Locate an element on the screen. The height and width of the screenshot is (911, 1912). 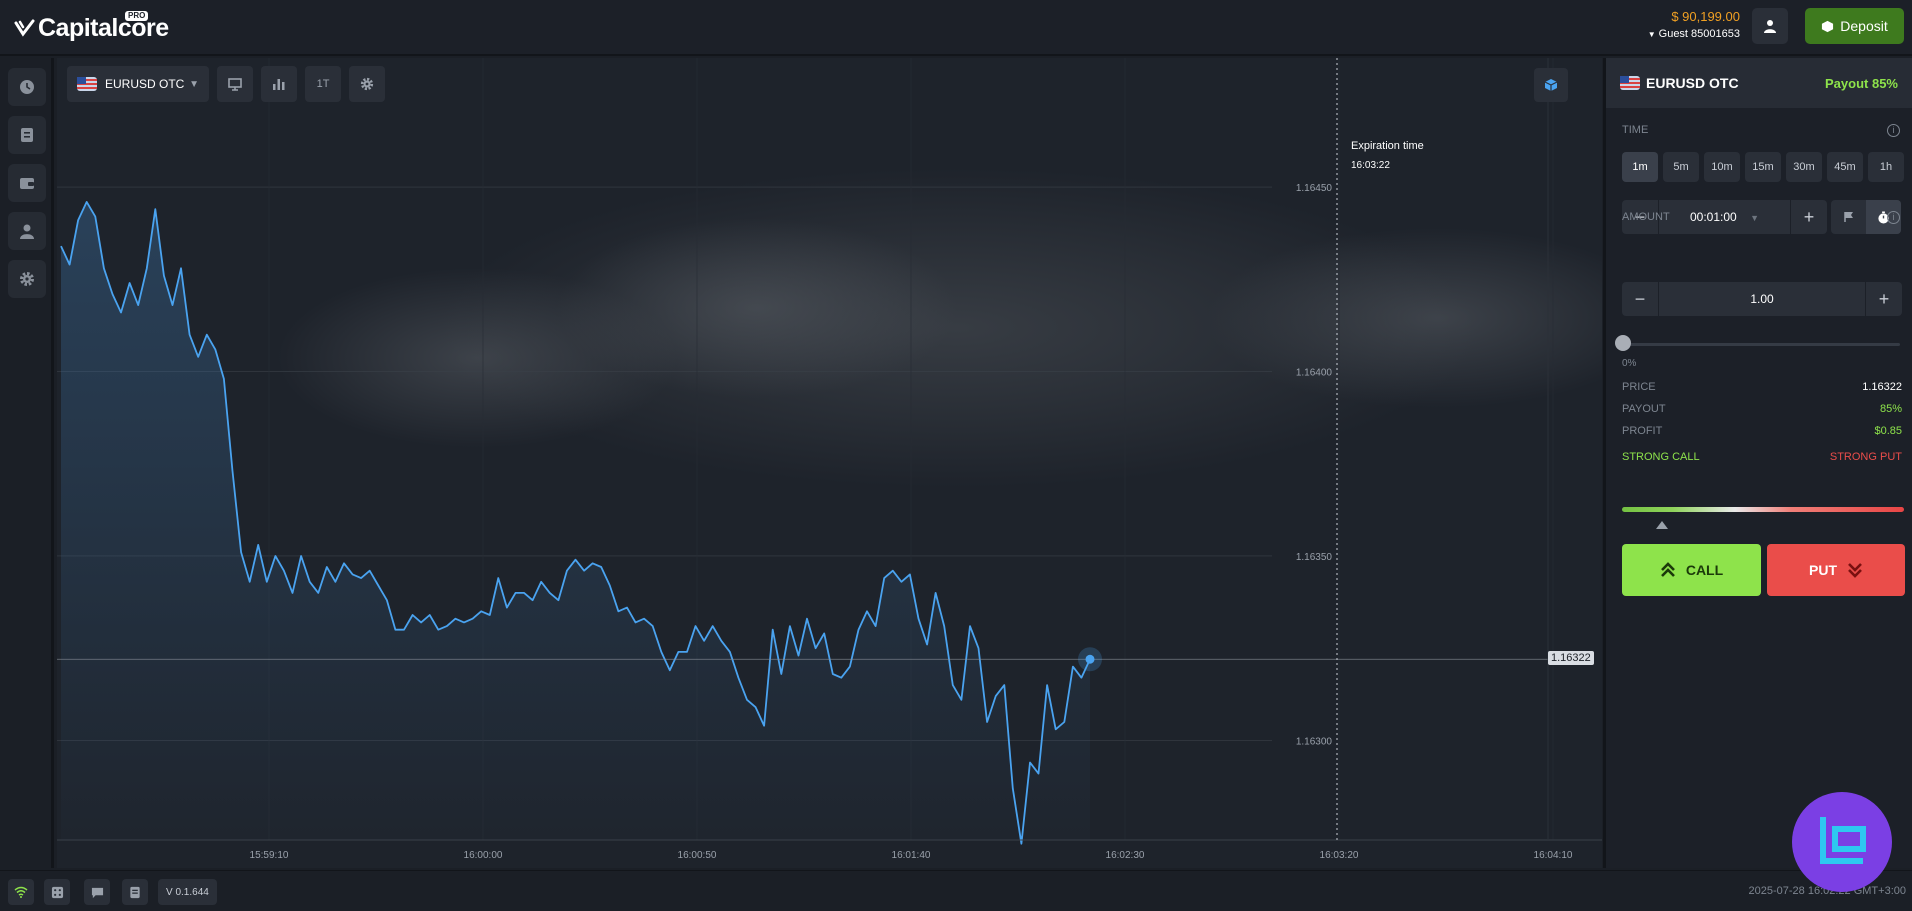
indicators-button is located at coordinates (235, 84).